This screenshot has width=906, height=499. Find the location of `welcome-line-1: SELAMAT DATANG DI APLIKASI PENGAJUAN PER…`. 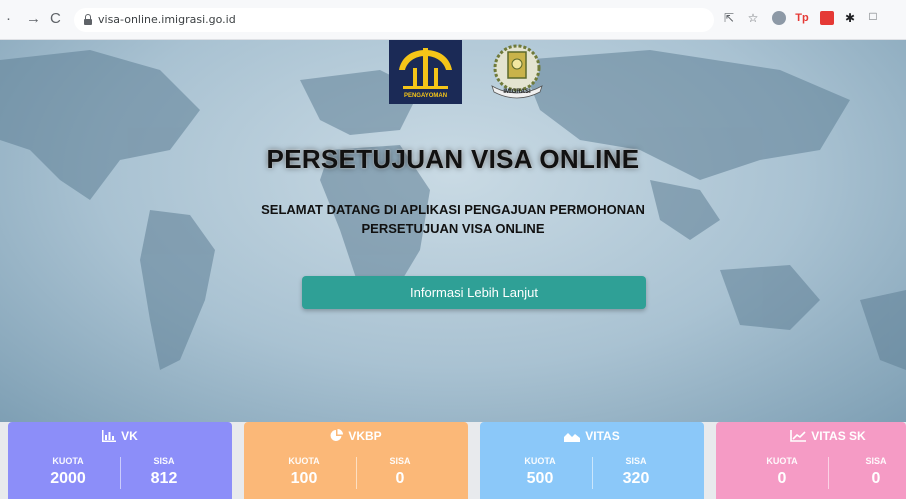

welcome-line-1: SELAMAT DATANG DI APLIKASI PENGAJUAN PER… is located at coordinates (453, 209).